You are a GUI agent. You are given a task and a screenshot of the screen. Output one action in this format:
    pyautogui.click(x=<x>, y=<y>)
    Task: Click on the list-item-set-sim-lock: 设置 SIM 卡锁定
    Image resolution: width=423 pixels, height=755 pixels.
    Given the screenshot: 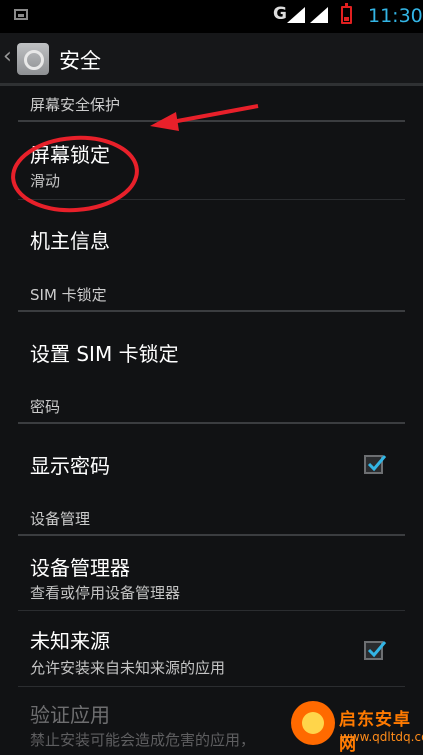 What is the action you would take?
    pyautogui.click(x=211, y=350)
    